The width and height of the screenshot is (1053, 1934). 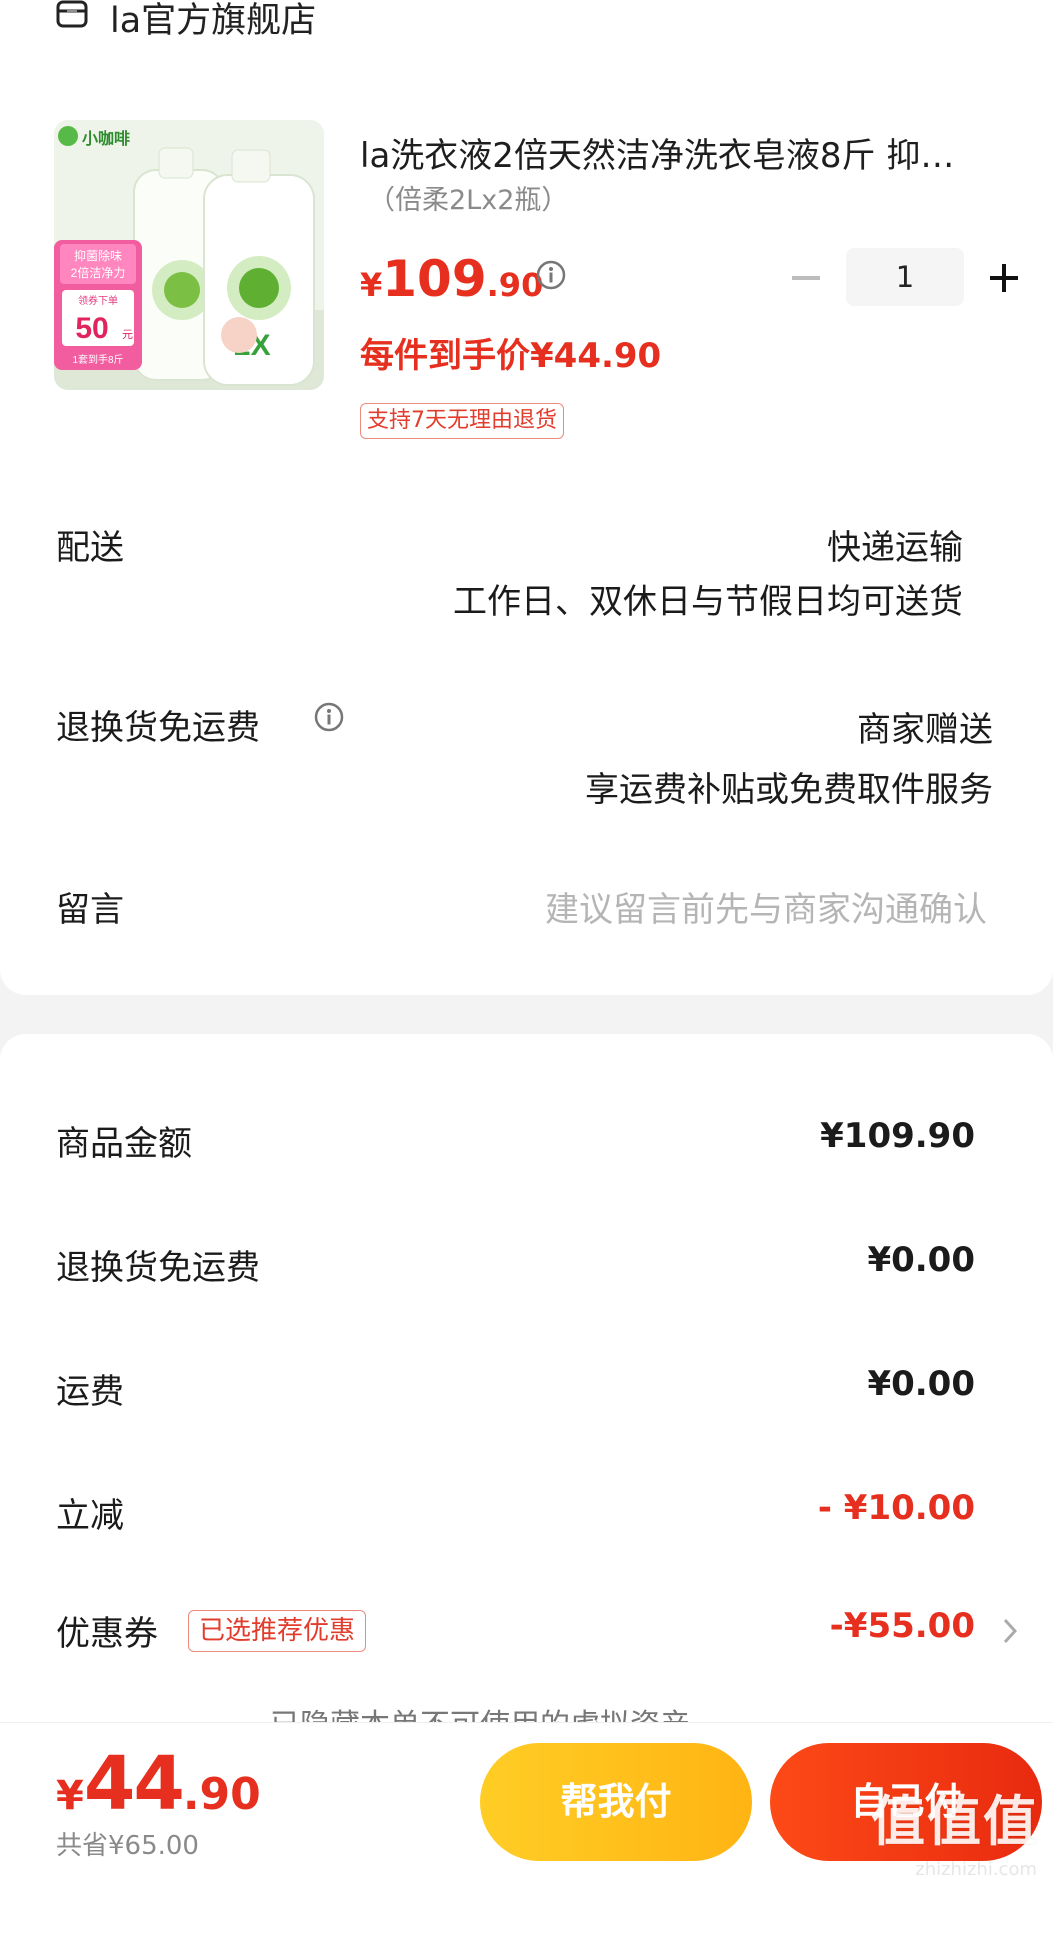 What do you see at coordinates (277, 1631) in the screenshot?
I see `coupon-selected-tag: 已选推荐优惠` at bounding box center [277, 1631].